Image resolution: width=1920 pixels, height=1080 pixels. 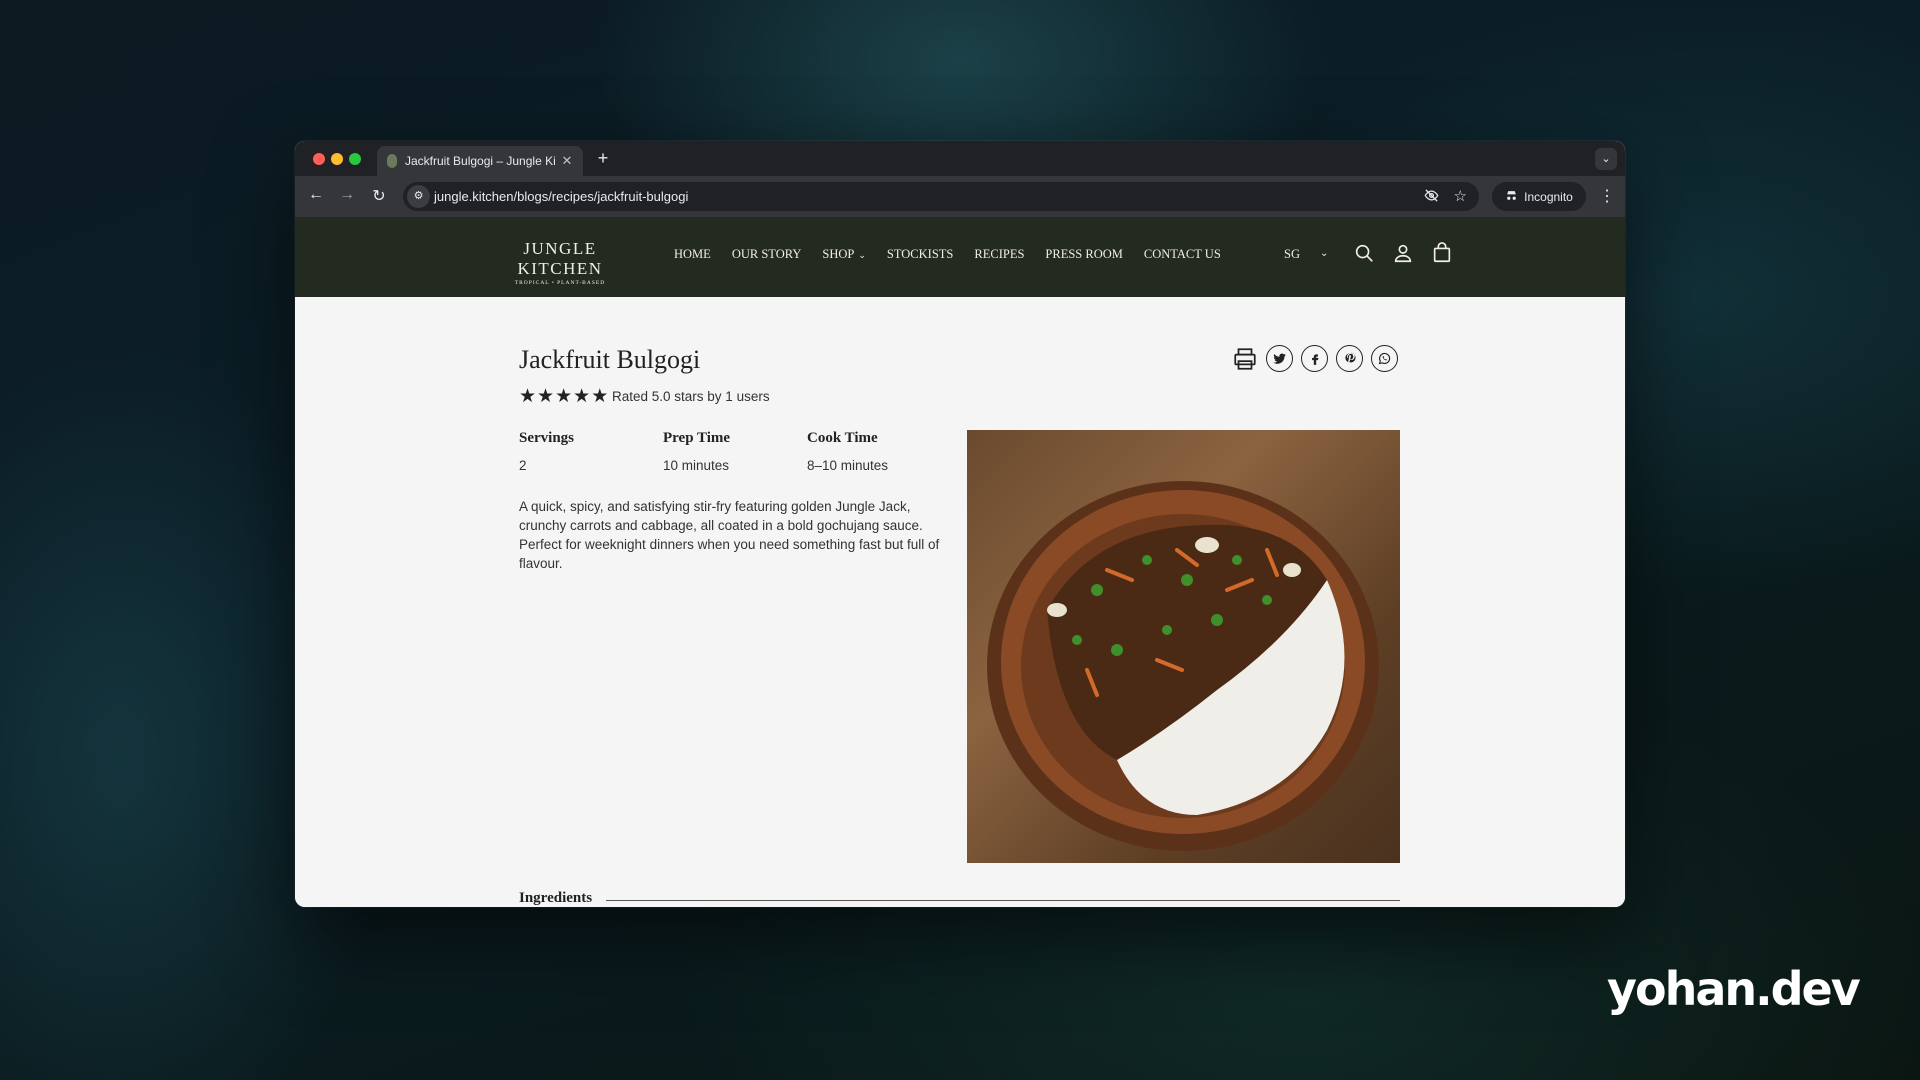 I want to click on recipe-photo, so click(x=1183, y=646).